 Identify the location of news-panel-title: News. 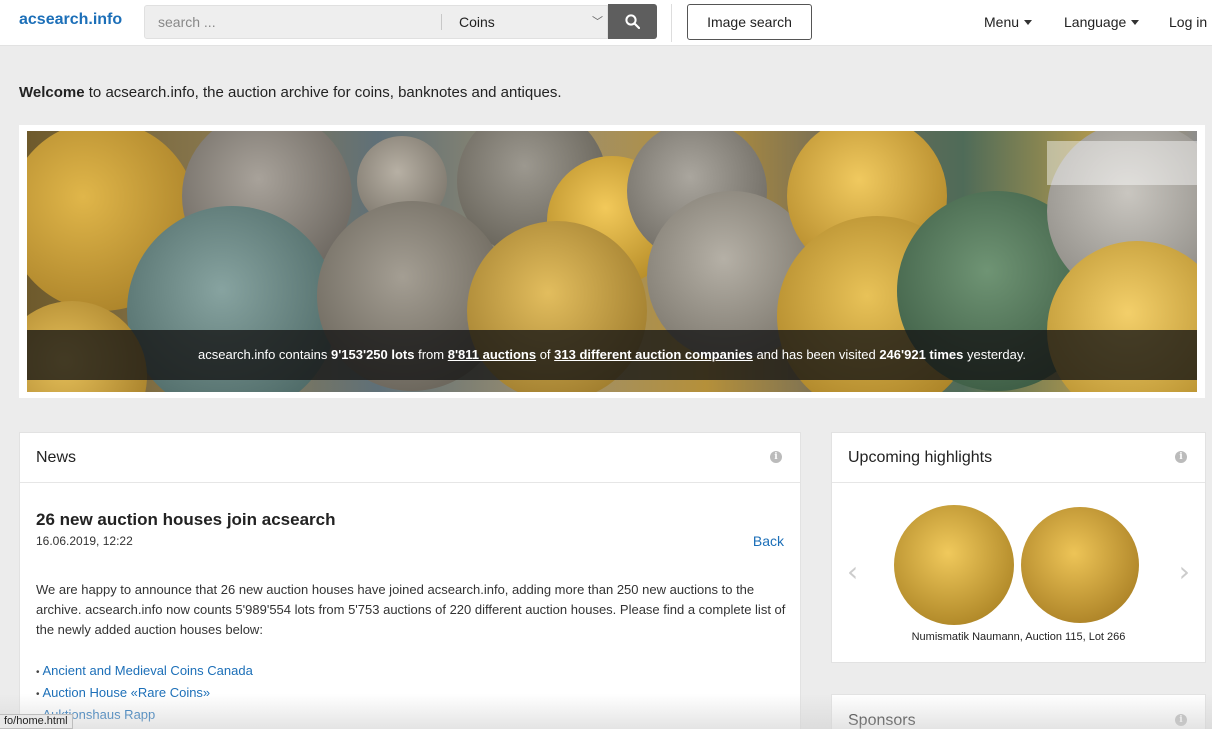
(56, 457).